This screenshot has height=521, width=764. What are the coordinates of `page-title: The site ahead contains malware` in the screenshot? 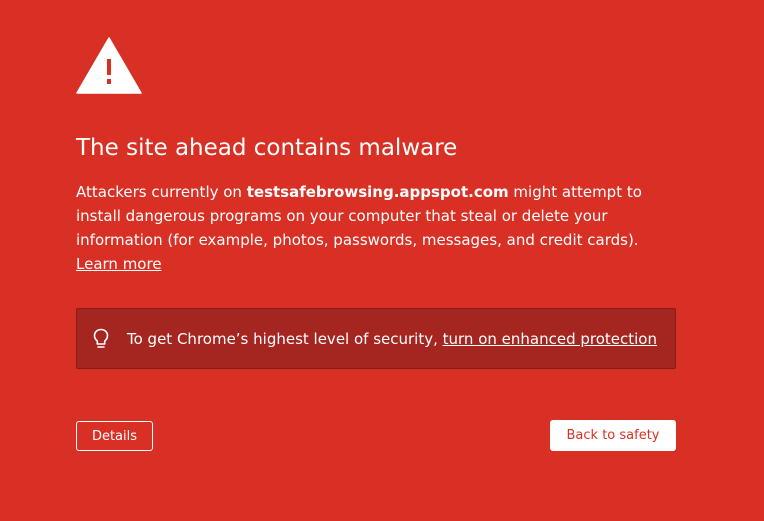 It's located at (267, 148).